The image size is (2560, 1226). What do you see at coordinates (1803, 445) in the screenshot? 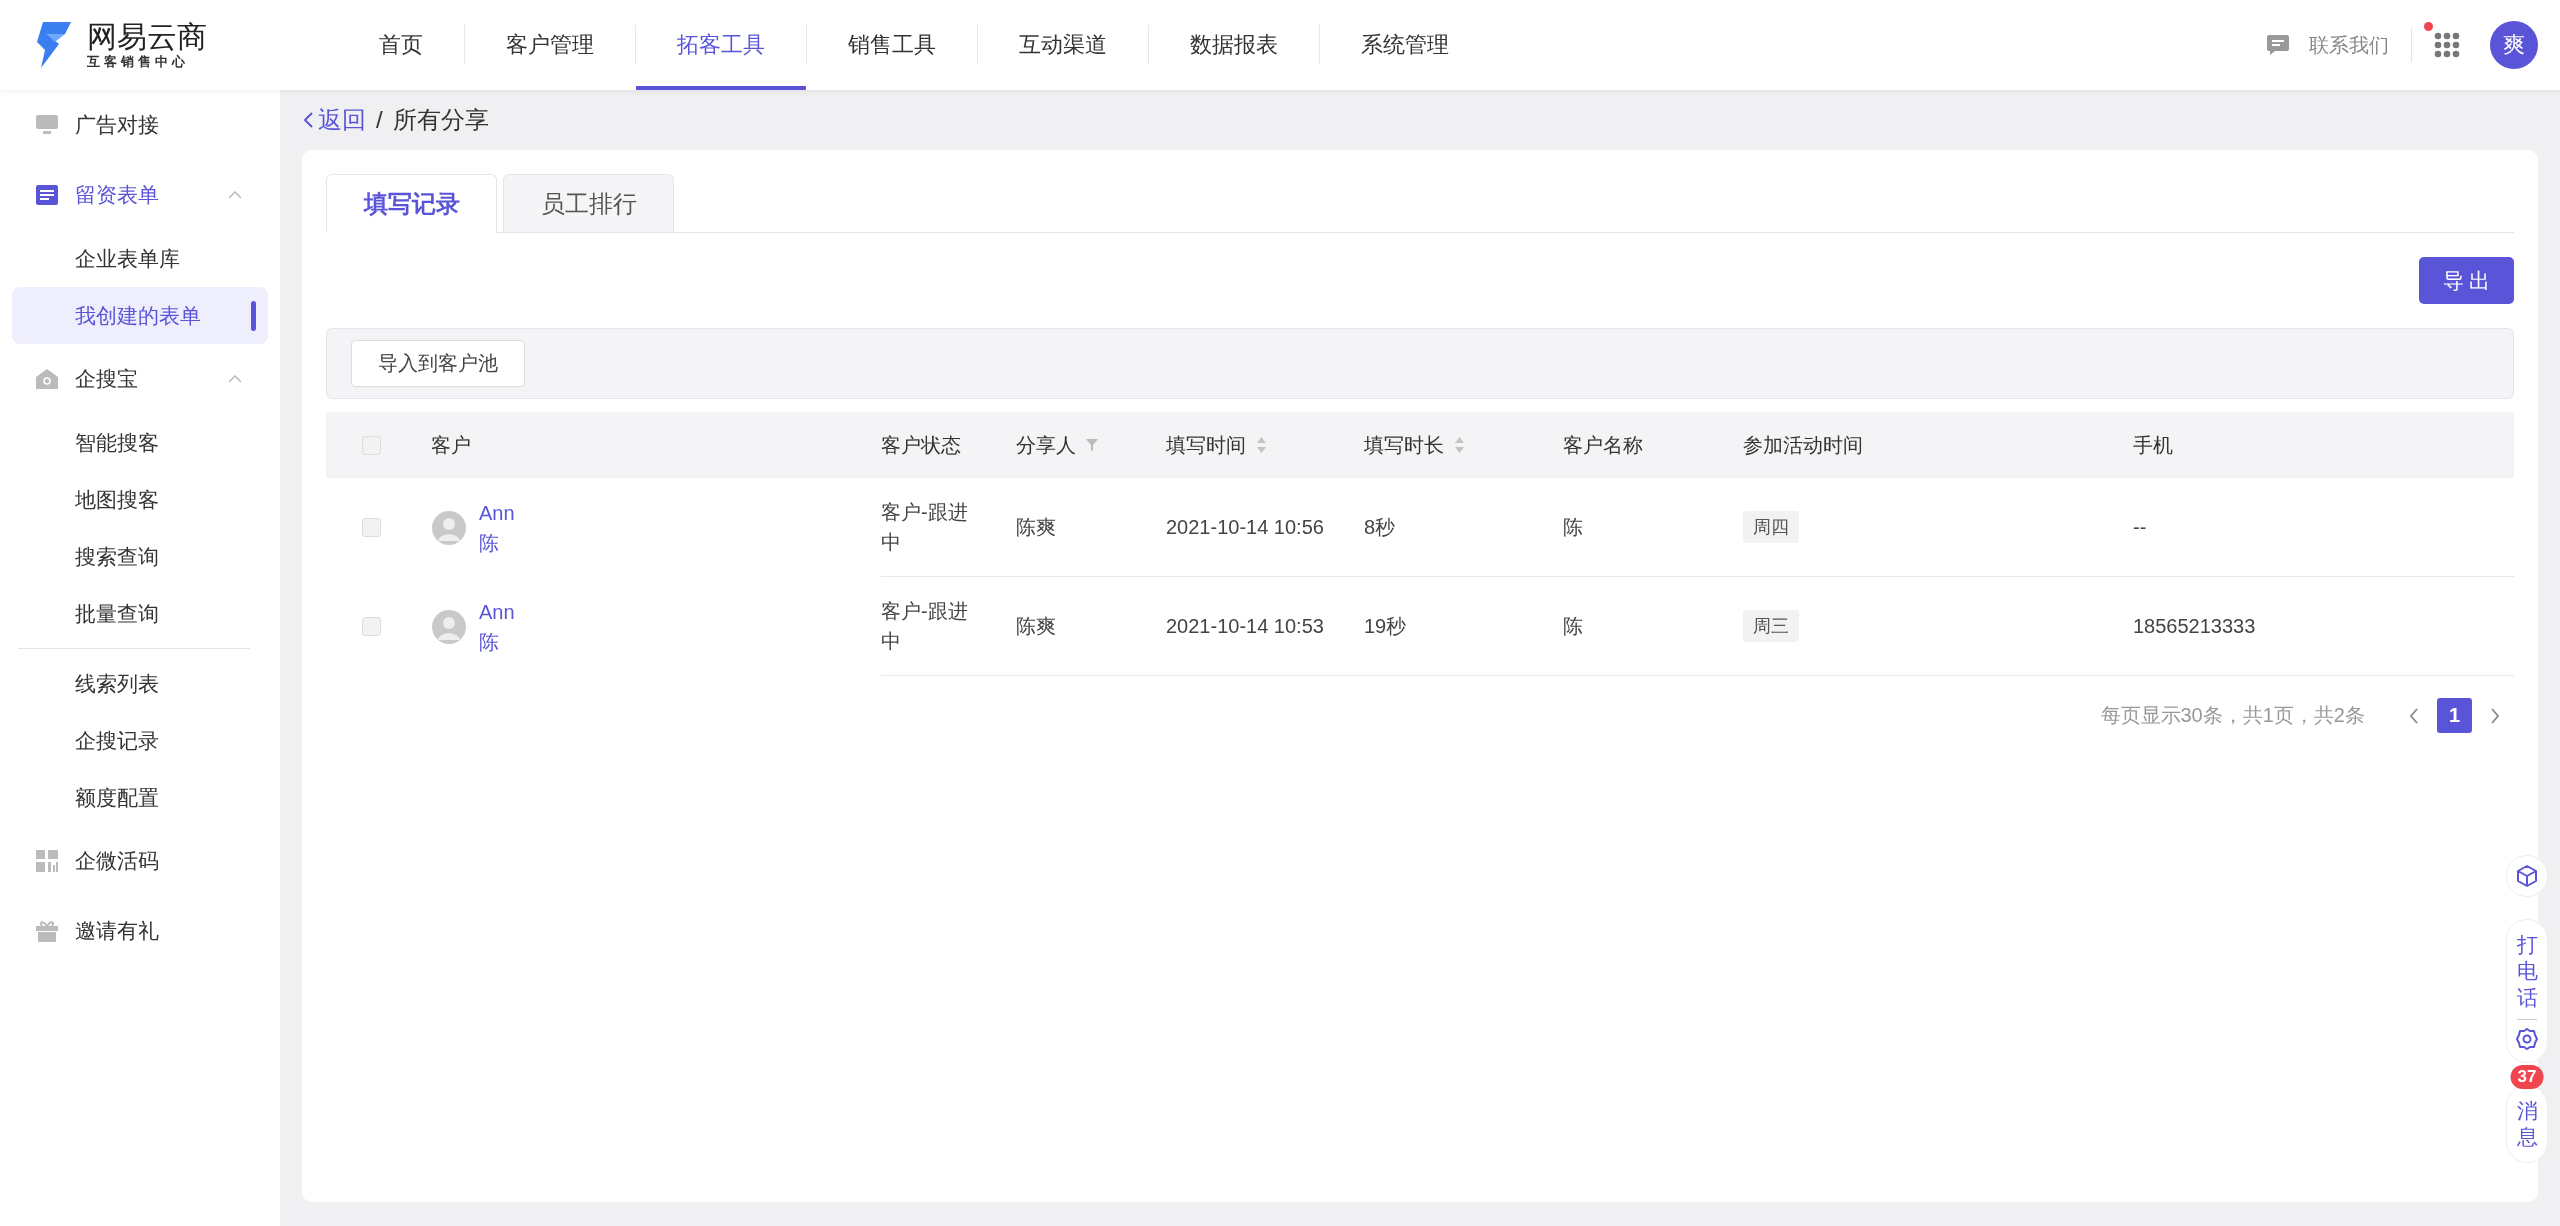
I see `column-header: 参加活动时间` at bounding box center [1803, 445].